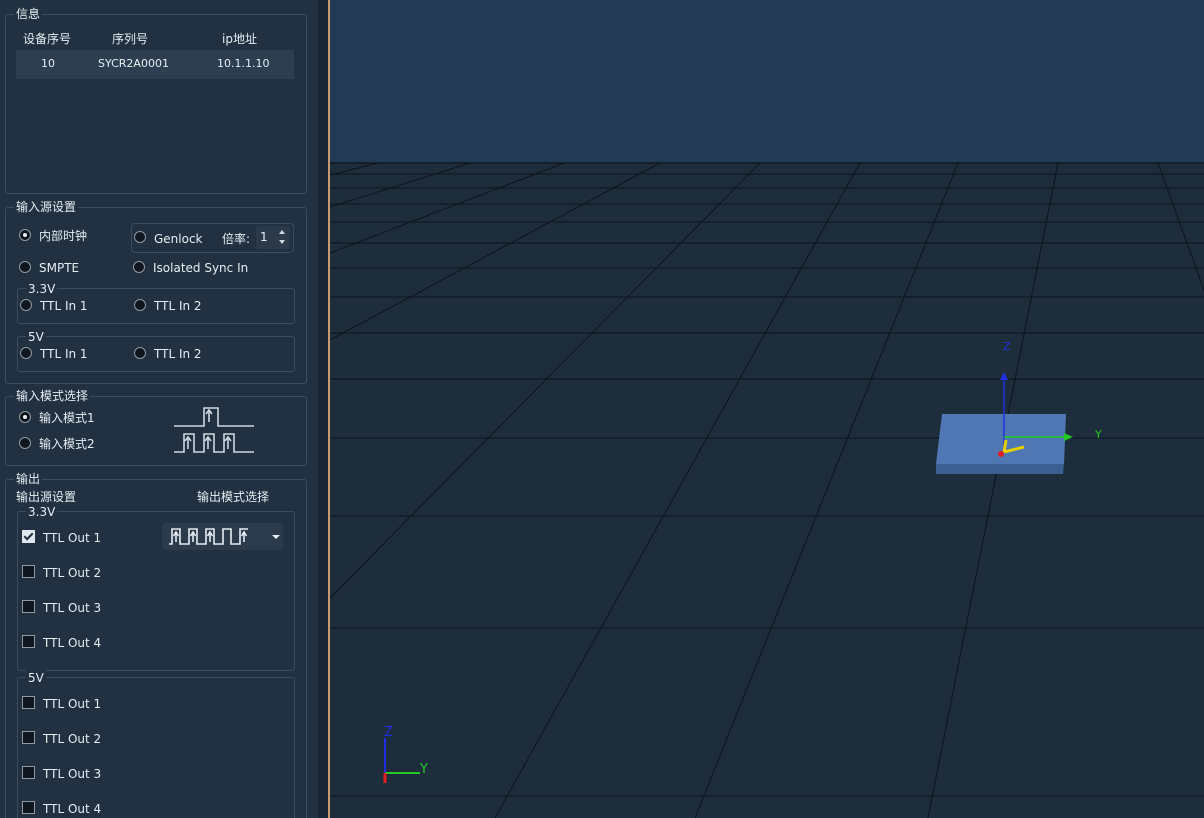 This screenshot has width=1204, height=818. I want to click on genlock-radio, so click(140, 237).